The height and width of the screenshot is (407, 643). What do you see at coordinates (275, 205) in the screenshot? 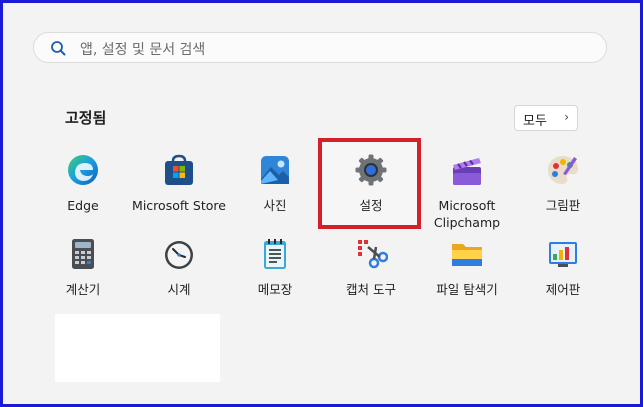
I see `app-label: 사진` at bounding box center [275, 205].